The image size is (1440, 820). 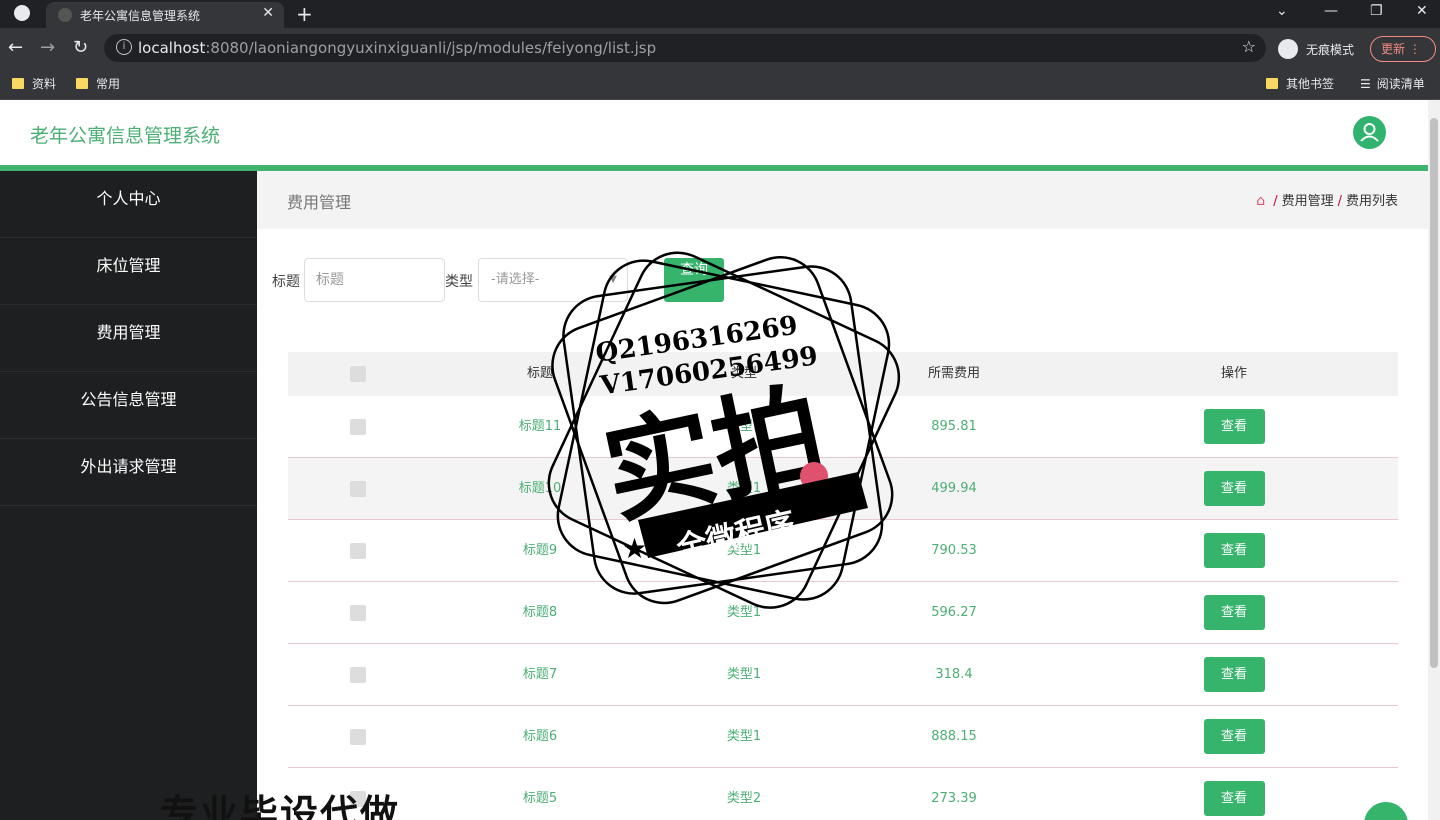 What do you see at coordinates (128, 204) in the screenshot?
I see `sidebar-item-personal-center: 个人中心` at bounding box center [128, 204].